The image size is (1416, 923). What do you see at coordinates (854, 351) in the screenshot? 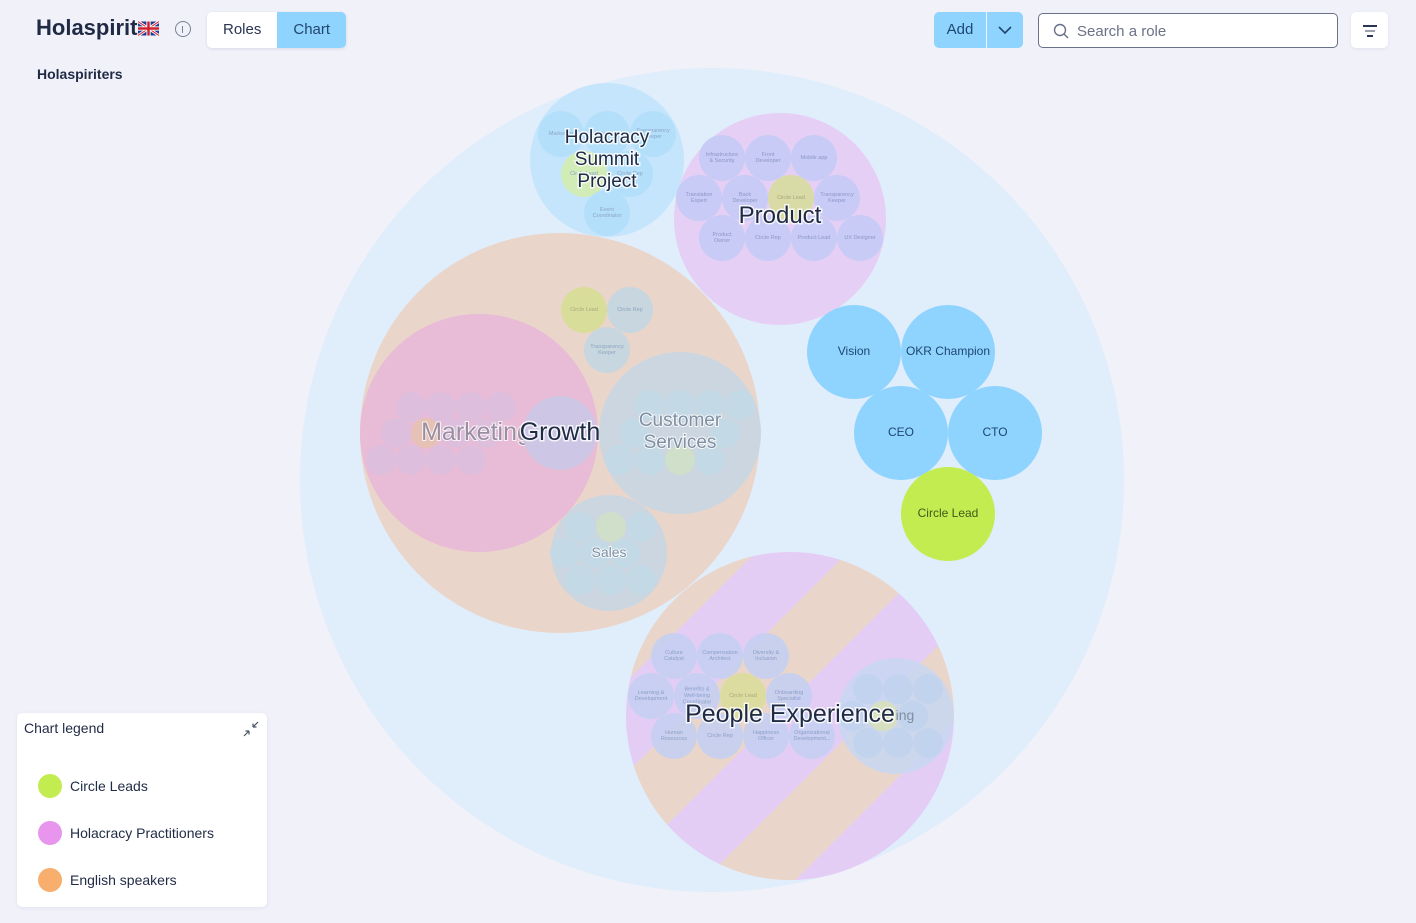
I see `role-label: Vision` at bounding box center [854, 351].